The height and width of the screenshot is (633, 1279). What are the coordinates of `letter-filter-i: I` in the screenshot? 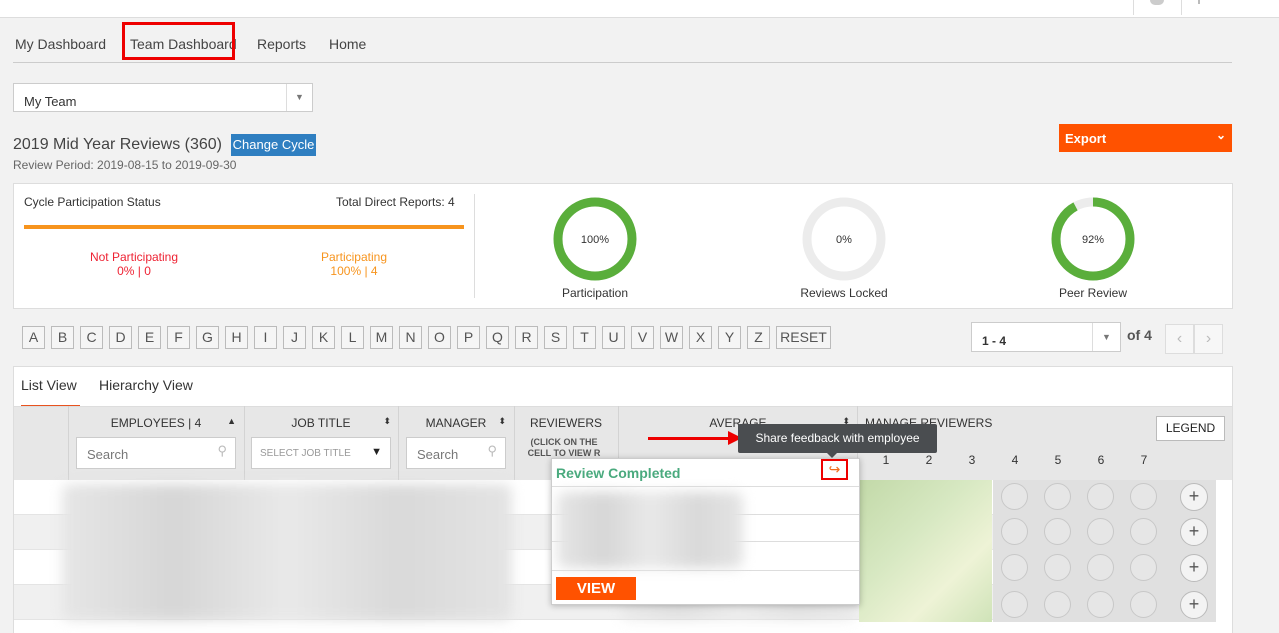 It's located at (265, 337).